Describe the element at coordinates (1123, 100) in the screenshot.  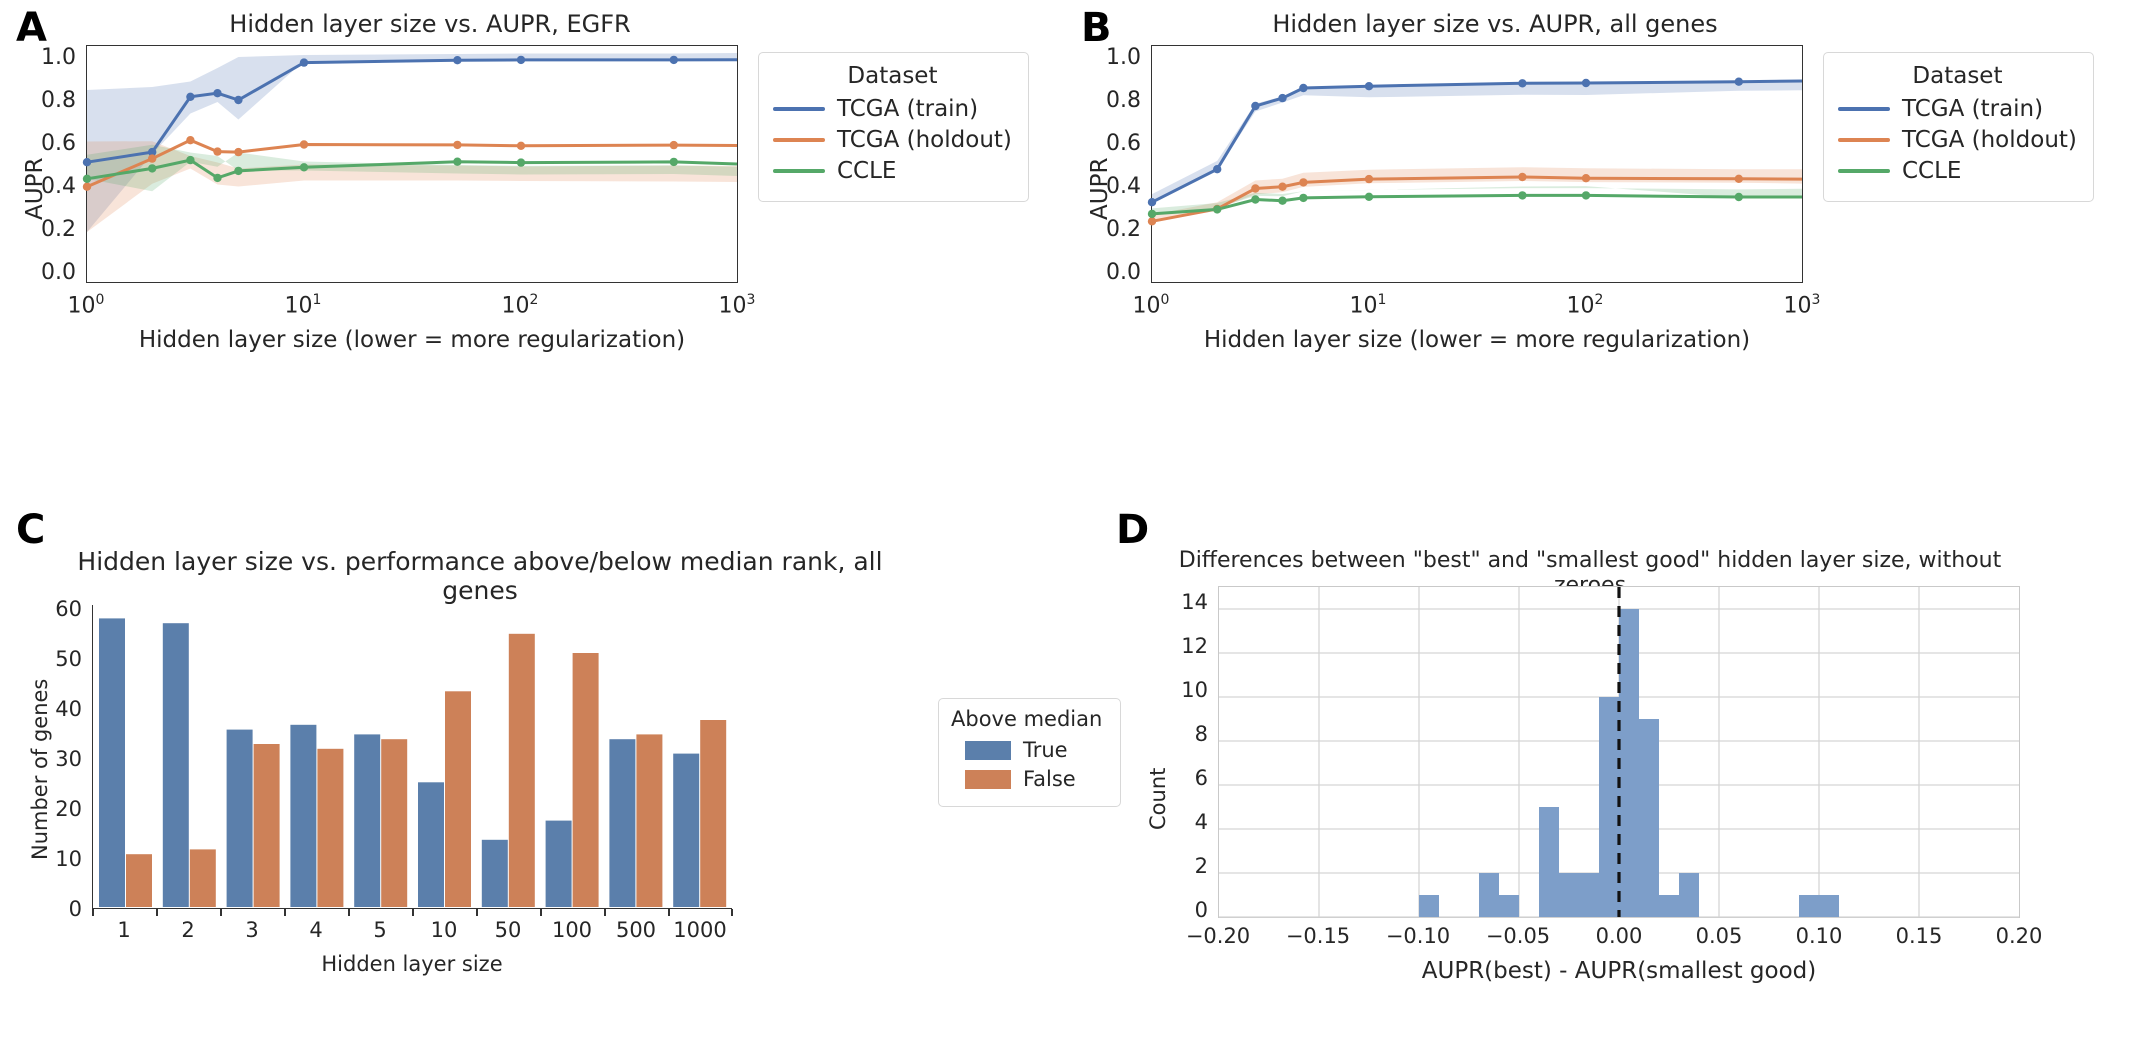
I see `panel-b-ytick-4: 0.8` at that location.